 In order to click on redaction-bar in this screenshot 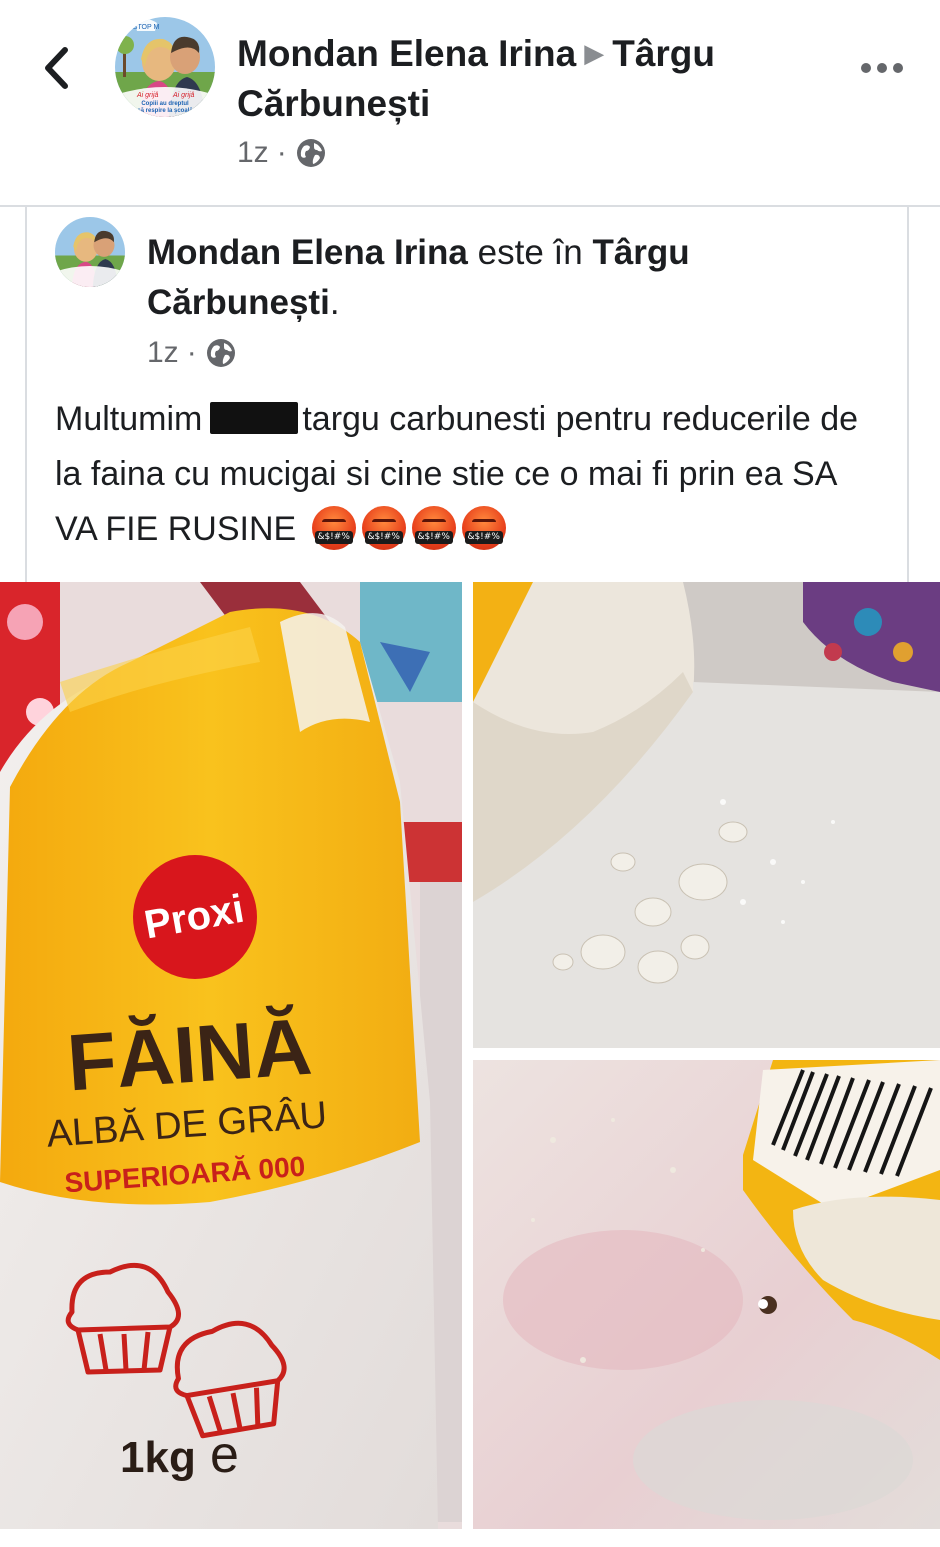, I will do `click(254, 418)`.